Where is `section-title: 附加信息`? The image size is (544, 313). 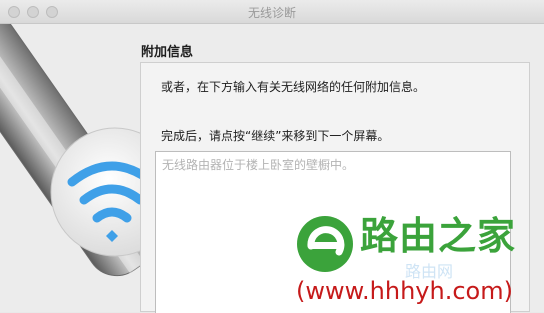 section-title: 附加信息 is located at coordinates (167, 52).